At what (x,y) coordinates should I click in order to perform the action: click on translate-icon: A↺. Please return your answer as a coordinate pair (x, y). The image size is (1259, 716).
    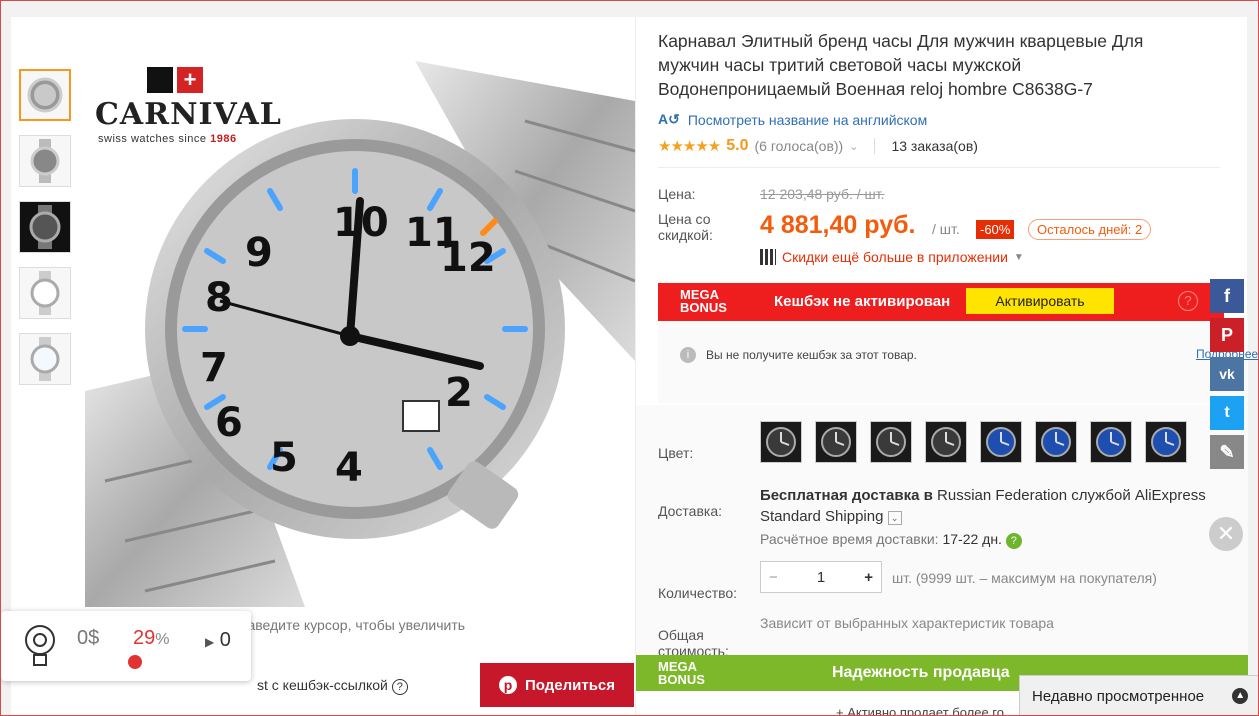
    Looking at the image, I should click on (669, 119).